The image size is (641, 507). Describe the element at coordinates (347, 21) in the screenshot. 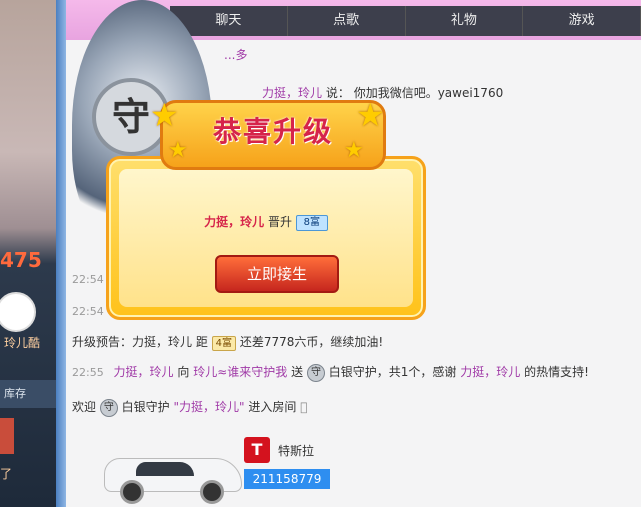

I see `tab-songs: 点歌` at that location.